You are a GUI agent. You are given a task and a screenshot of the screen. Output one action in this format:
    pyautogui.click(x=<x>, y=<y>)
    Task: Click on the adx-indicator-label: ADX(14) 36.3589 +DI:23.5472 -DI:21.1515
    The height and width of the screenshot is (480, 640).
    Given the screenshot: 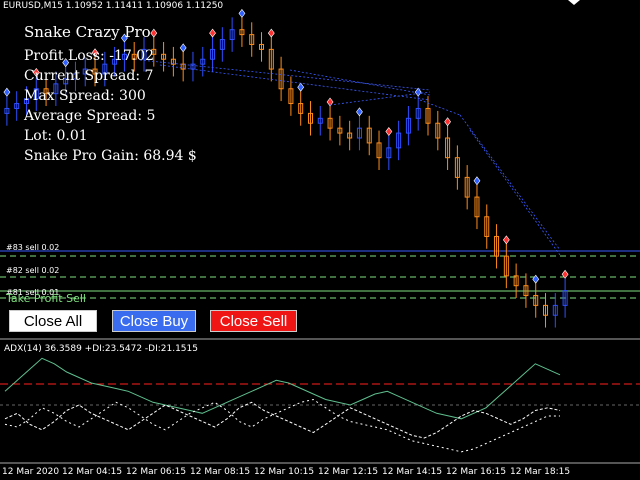 What is the action you would take?
    pyautogui.click(x=101, y=349)
    